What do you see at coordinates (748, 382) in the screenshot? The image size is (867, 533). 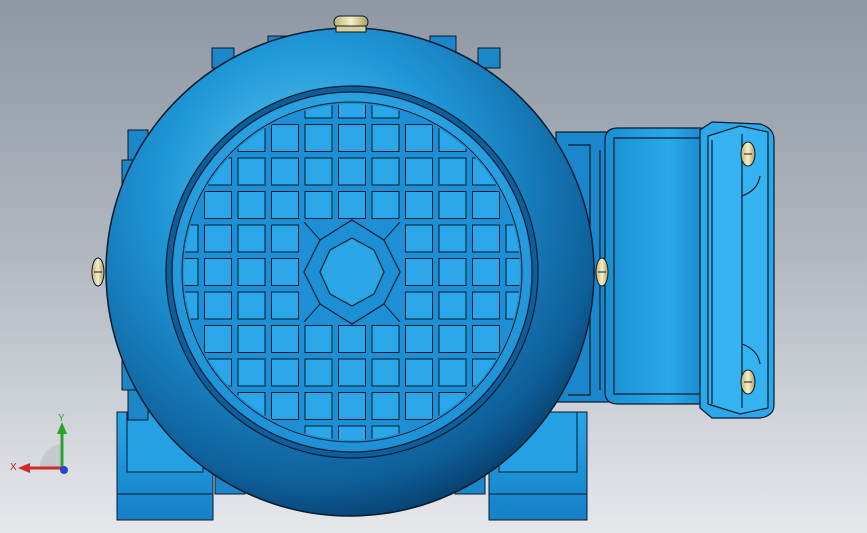 I see `terminal-bolt-bottom` at bounding box center [748, 382].